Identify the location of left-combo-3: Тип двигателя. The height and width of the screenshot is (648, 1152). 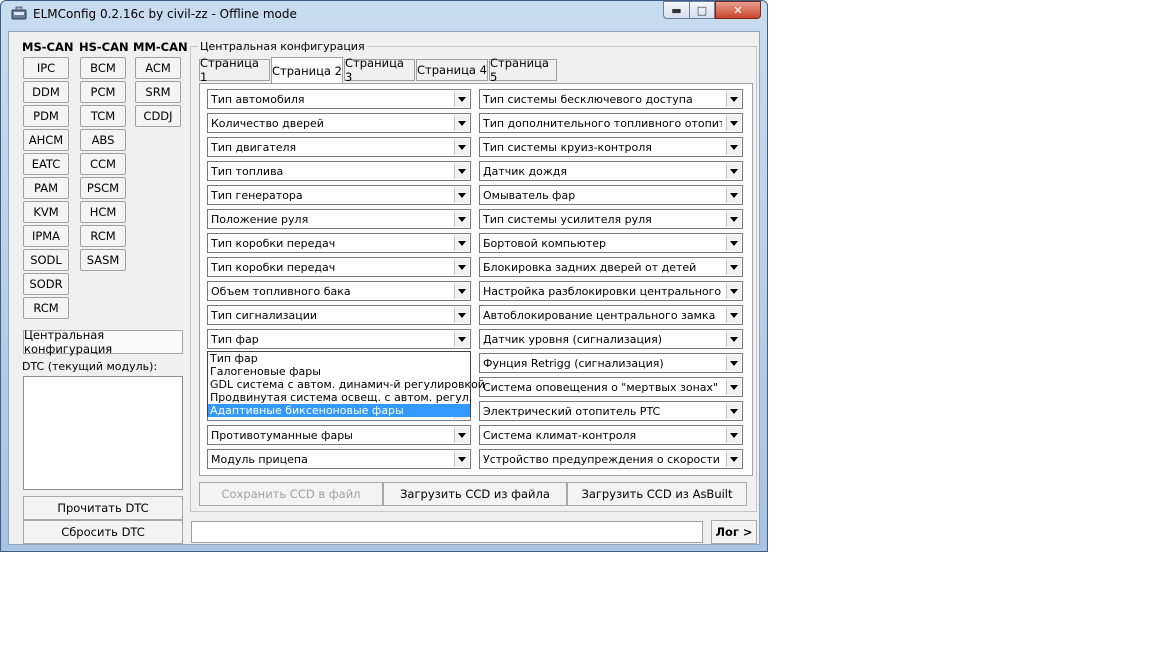
(339, 147).